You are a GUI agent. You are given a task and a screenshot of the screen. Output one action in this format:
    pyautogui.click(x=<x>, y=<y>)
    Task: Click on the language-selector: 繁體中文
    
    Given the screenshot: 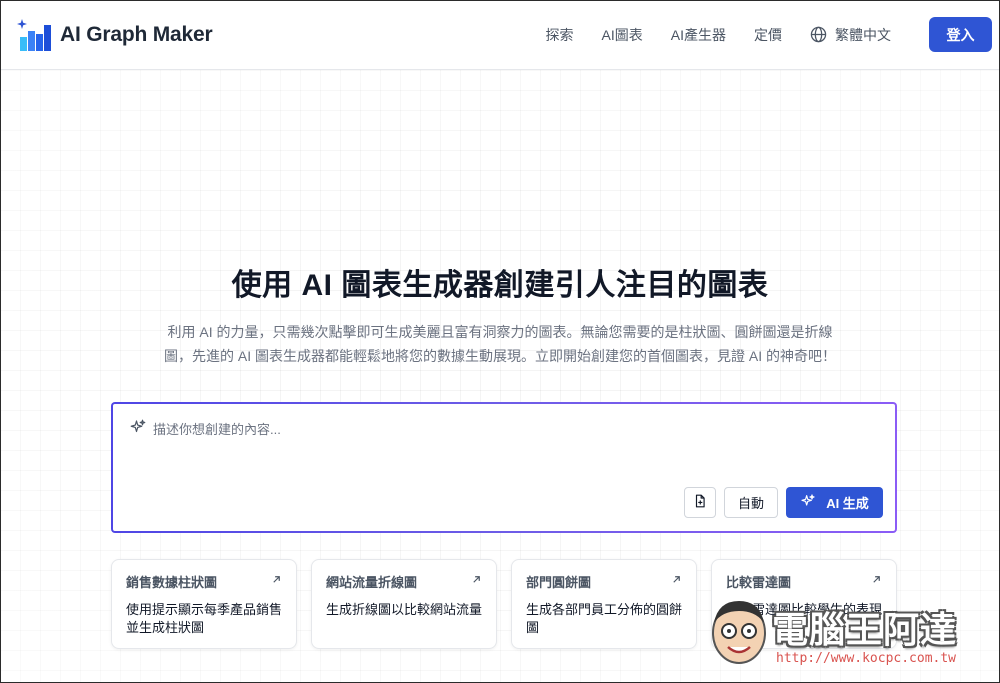 What is the action you would take?
    pyautogui.click(x=850, y=35)
    